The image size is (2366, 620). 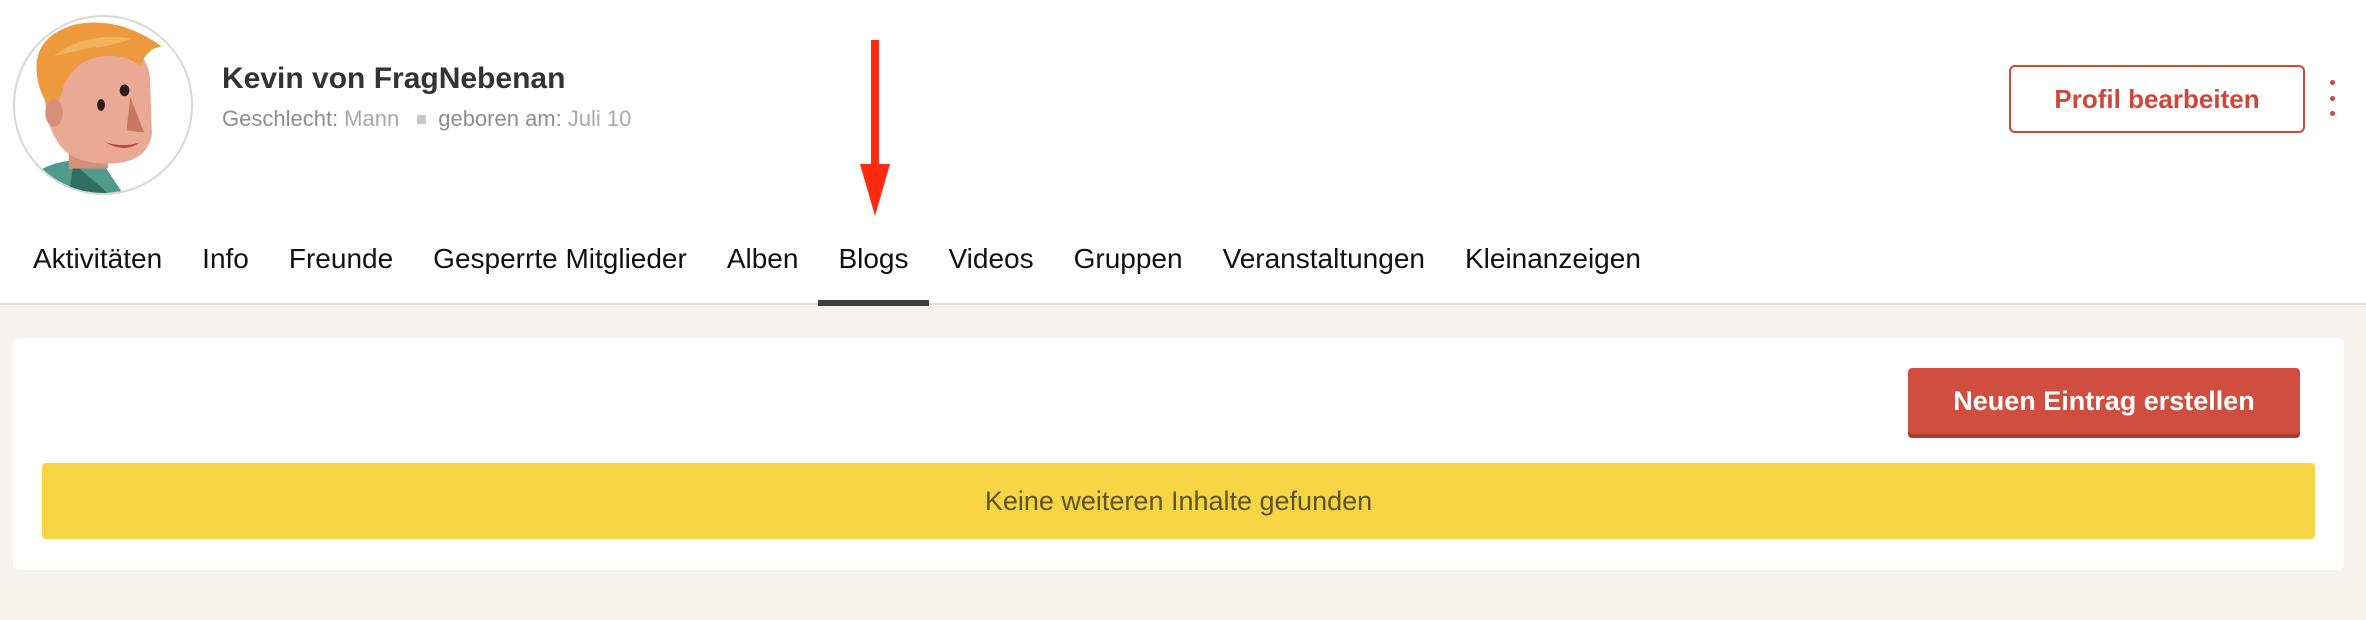 What do you see at coordinates (1324, 263) in the screenshot?
I see `tab-events: Veranstaltungen` at bounding box center [1324, 263].